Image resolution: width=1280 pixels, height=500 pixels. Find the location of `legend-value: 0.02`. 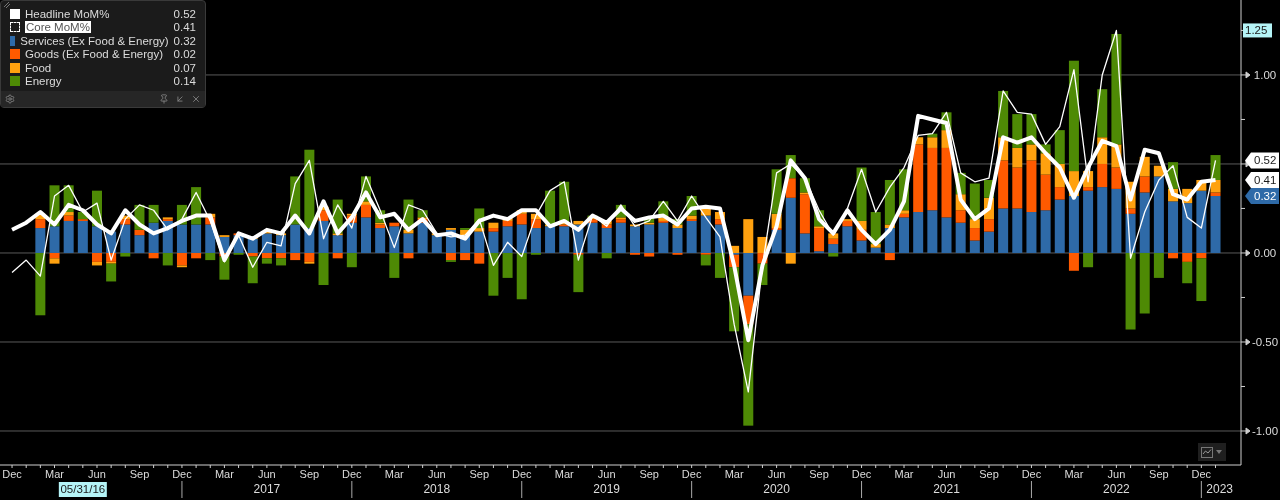

legend-value: 0.02 is located at coordinates (184, 54).